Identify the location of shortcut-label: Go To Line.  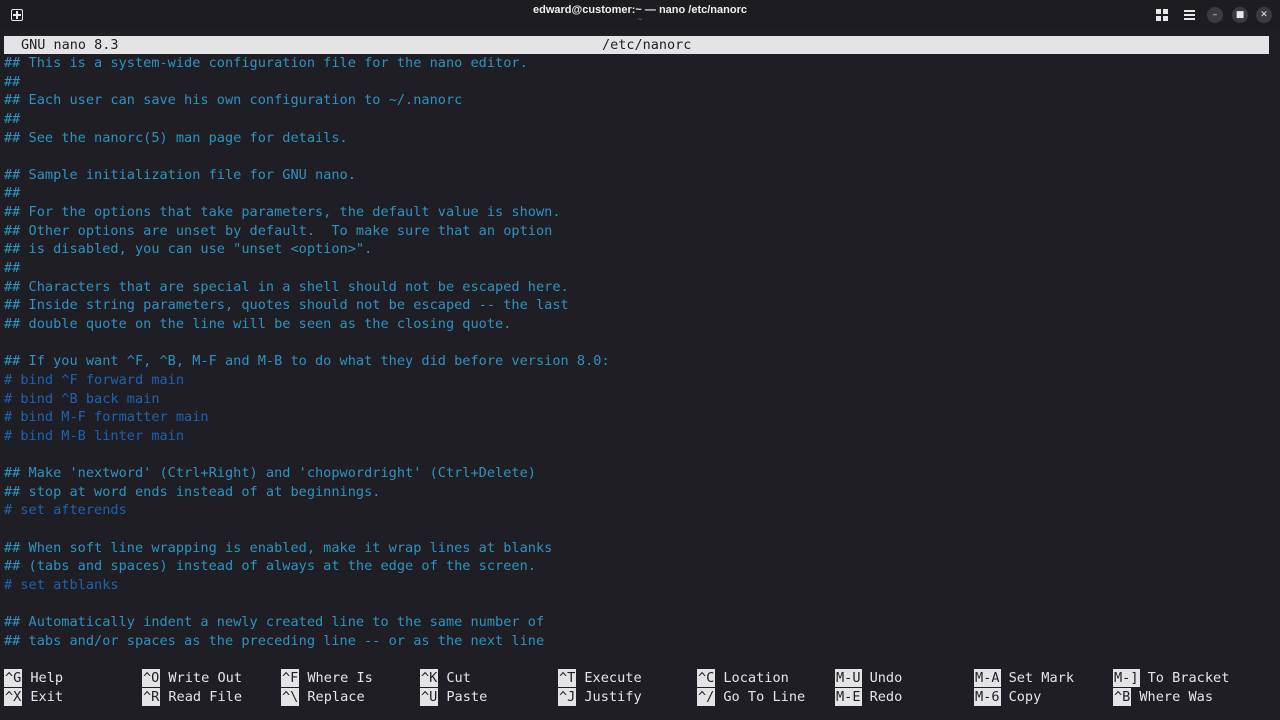
(764, 697).